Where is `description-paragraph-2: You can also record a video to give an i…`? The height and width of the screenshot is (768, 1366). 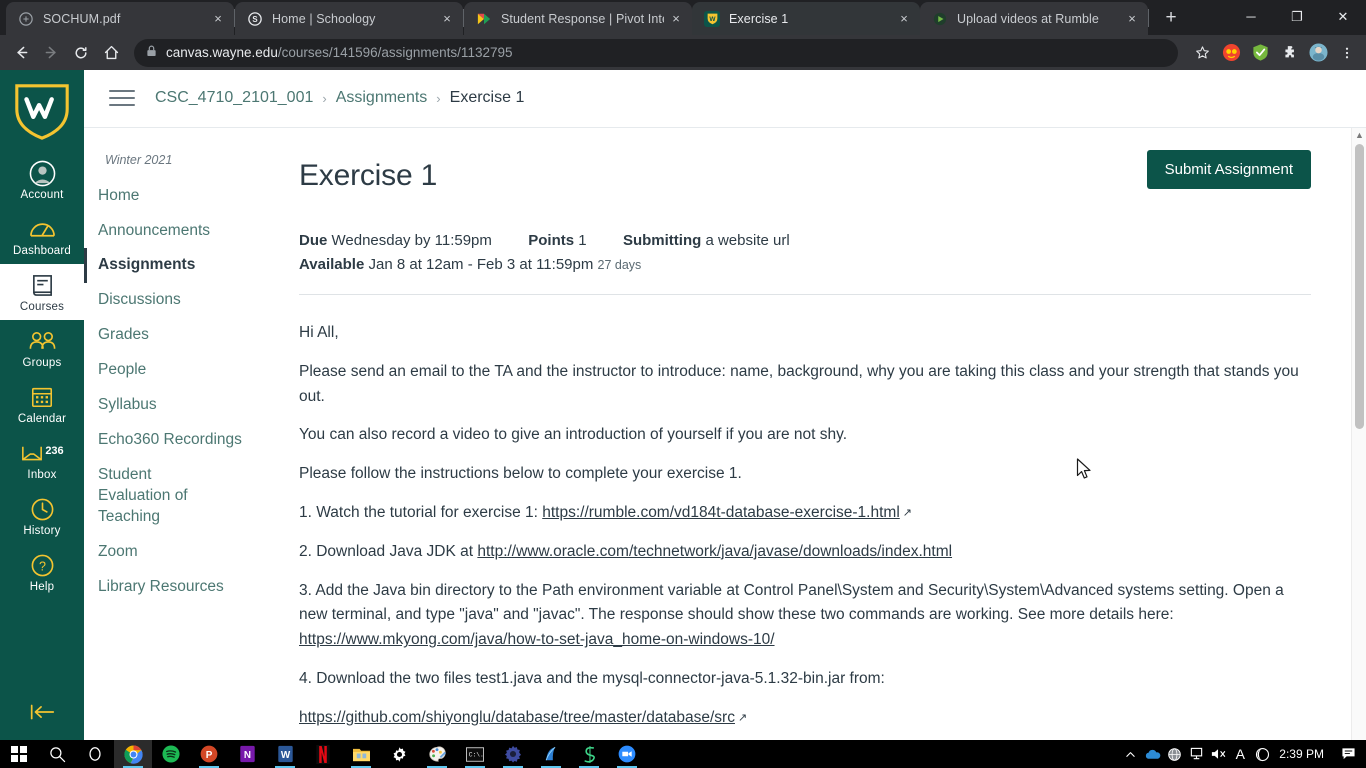 description-paragraph-2: You can also record a video to give an i… is located at coordinates (573, 435).